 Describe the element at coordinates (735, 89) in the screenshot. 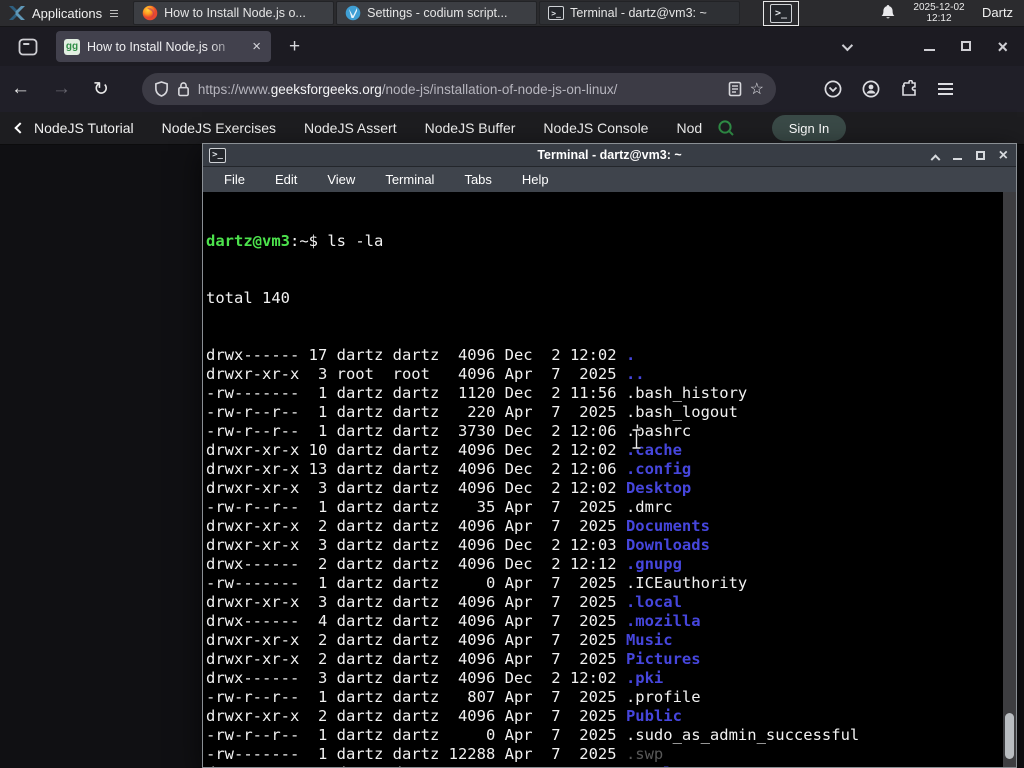

I see `reader-mode-icon` at that location.